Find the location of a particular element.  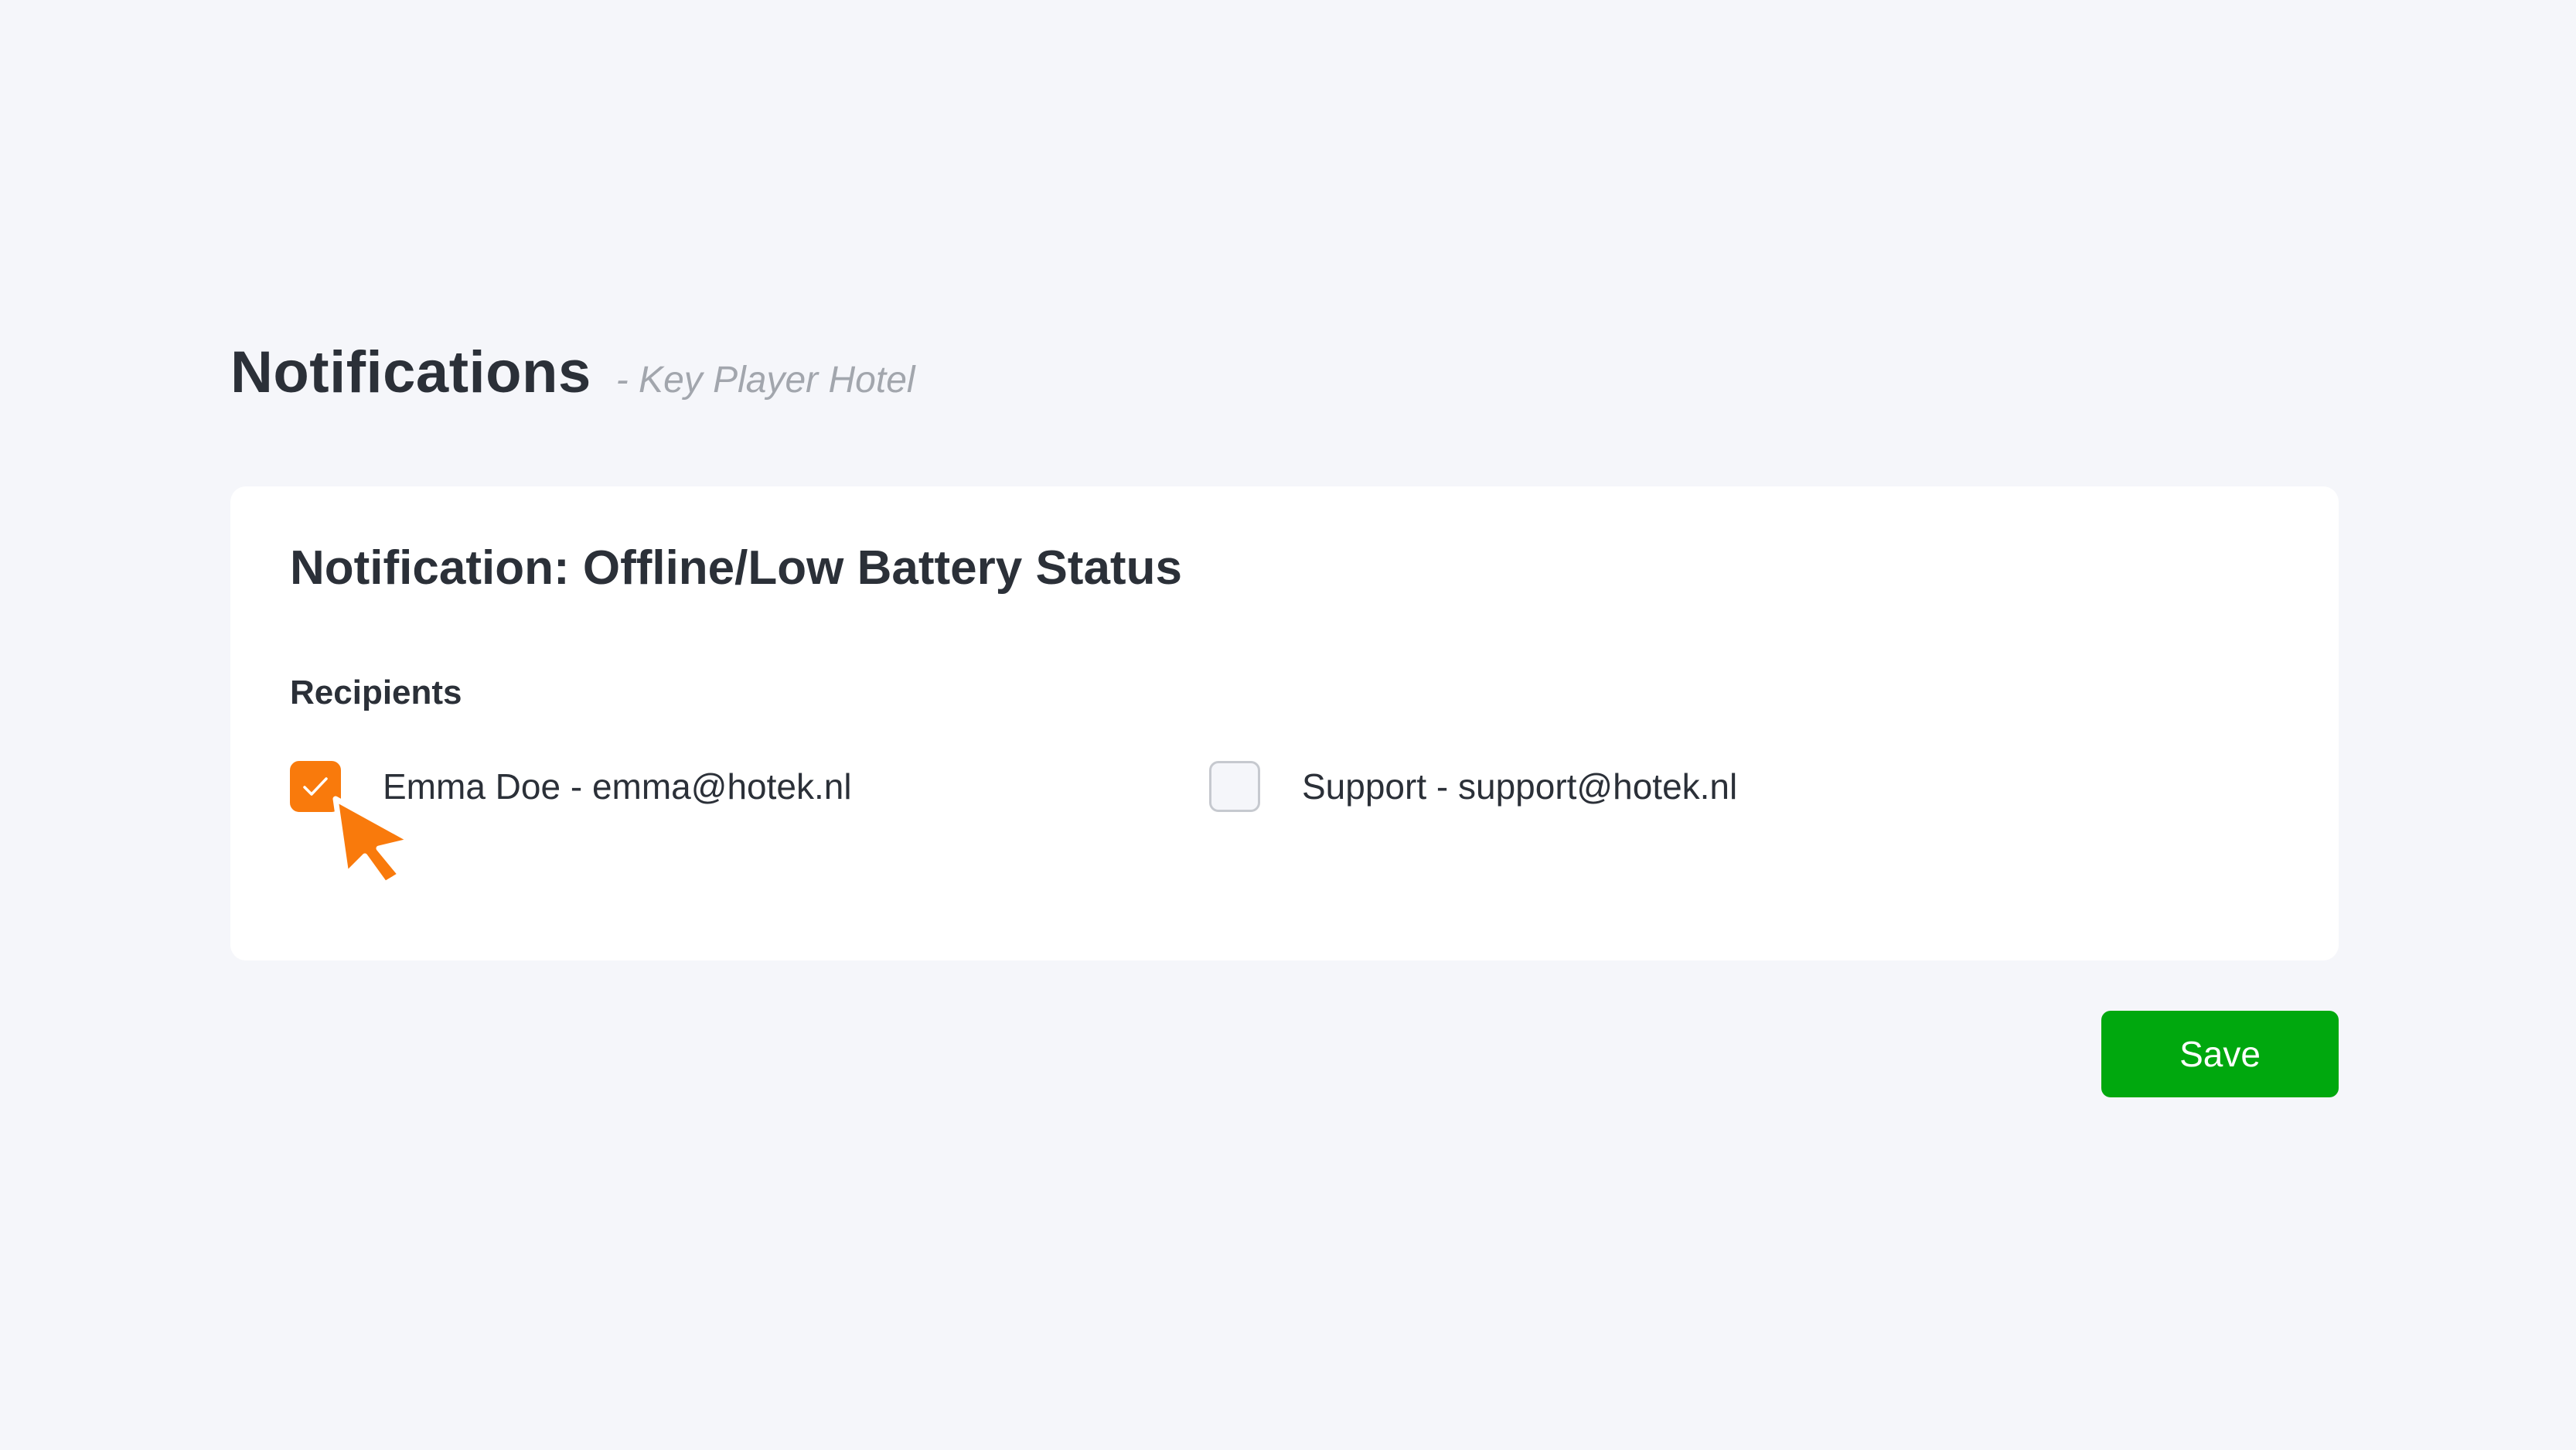

page-subtitle: - Key Player Hotel is located at coordinates (765, 380).